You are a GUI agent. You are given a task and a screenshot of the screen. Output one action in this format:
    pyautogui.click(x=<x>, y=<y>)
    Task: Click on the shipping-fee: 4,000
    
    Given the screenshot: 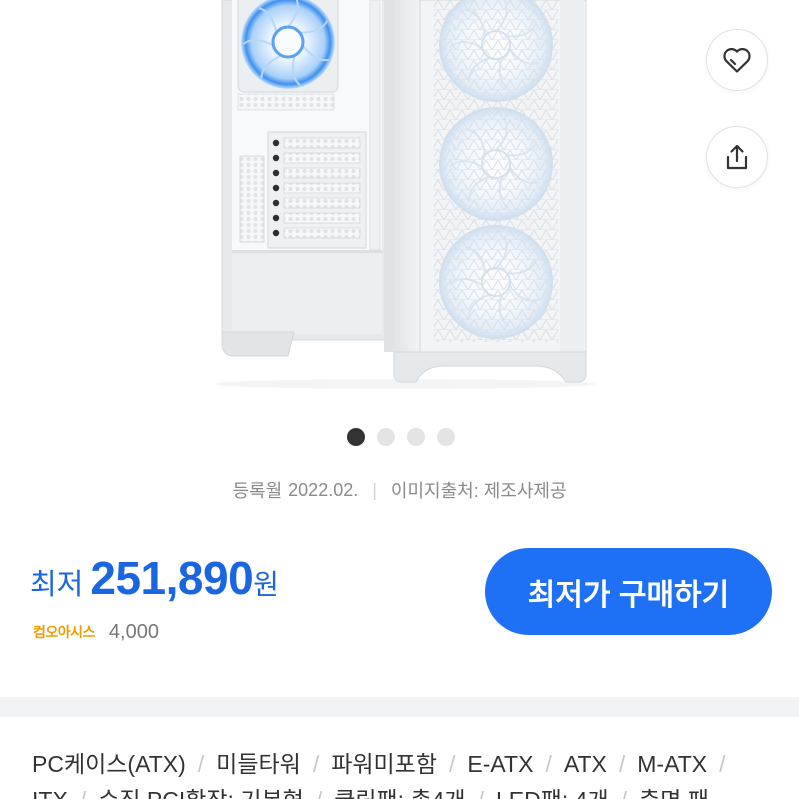 What is the action you would take?
    pyautogui.click(x=133, y=631)
    